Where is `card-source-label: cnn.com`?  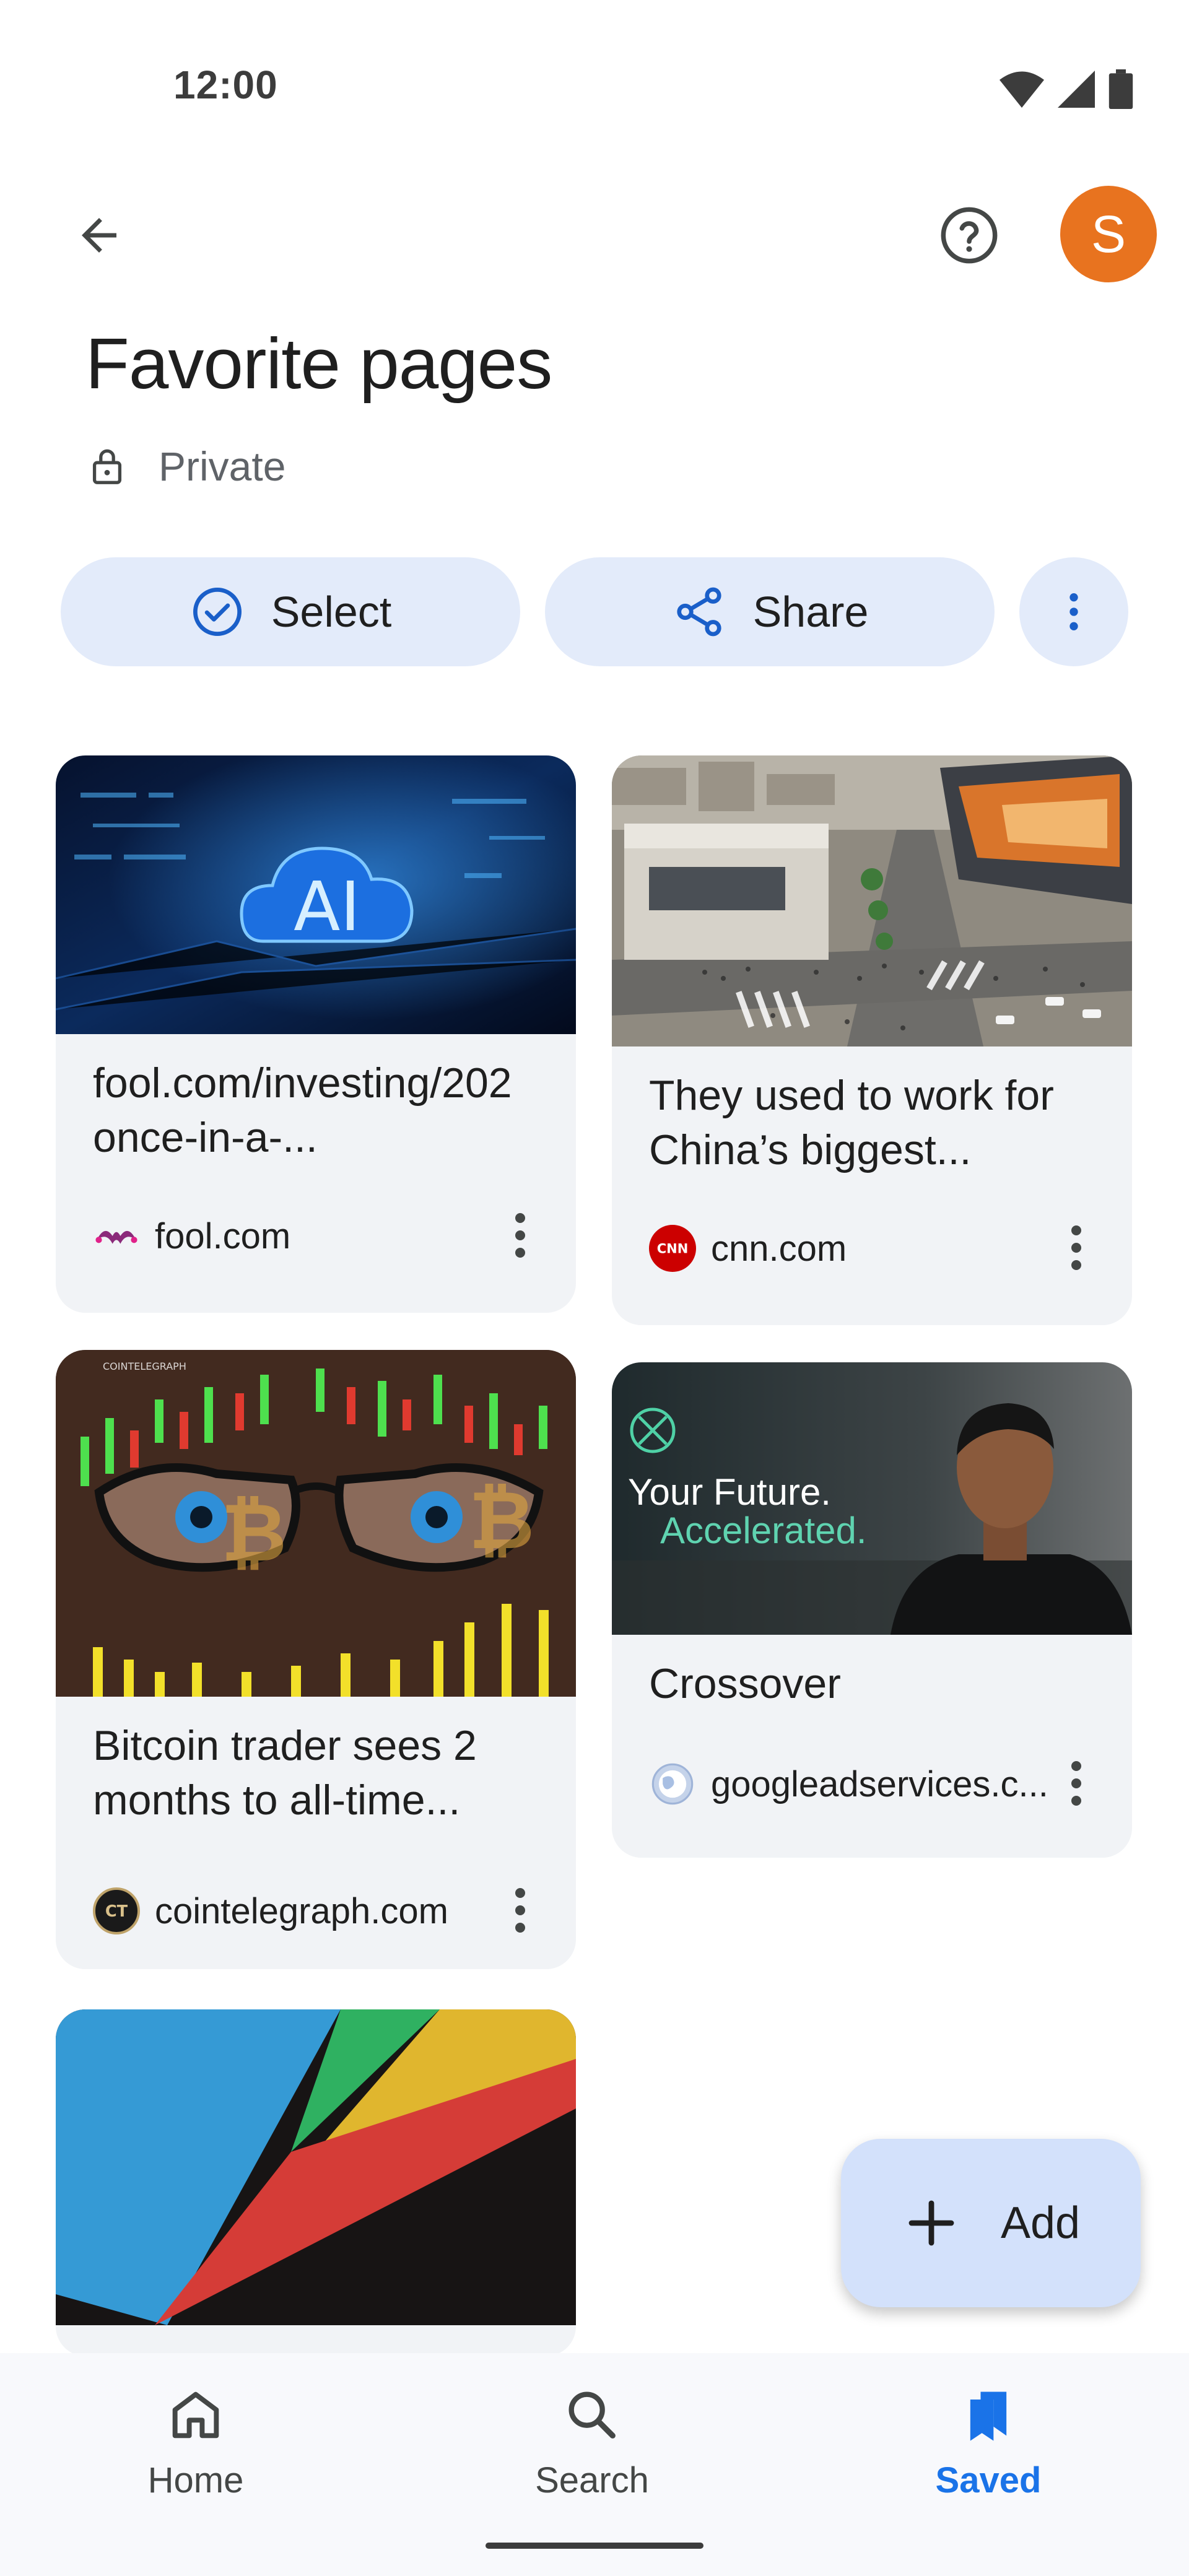
card-source-label: cnn.com is located at coordinates (779, 1248).